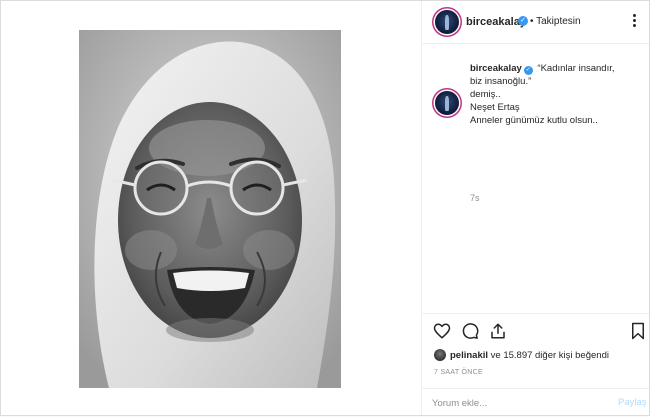 The width and height of the screenshot is (650, 417). I want to click on post-header: birceakalay ✓ • Takiptesin, so click(535, 22).